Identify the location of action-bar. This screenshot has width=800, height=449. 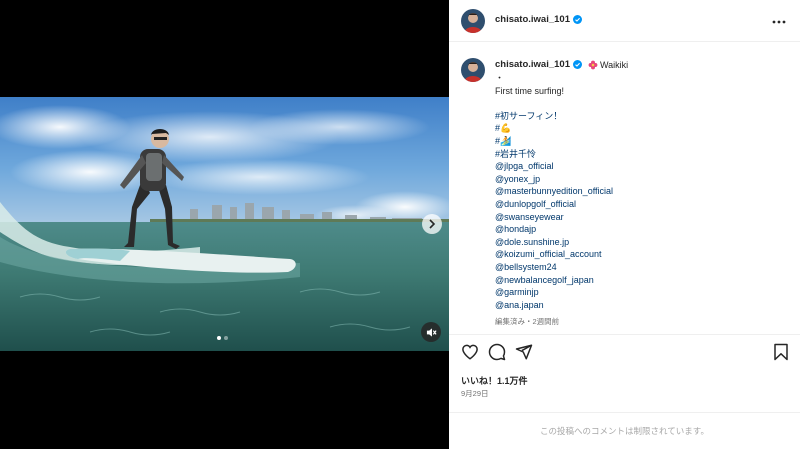
(624, 355).